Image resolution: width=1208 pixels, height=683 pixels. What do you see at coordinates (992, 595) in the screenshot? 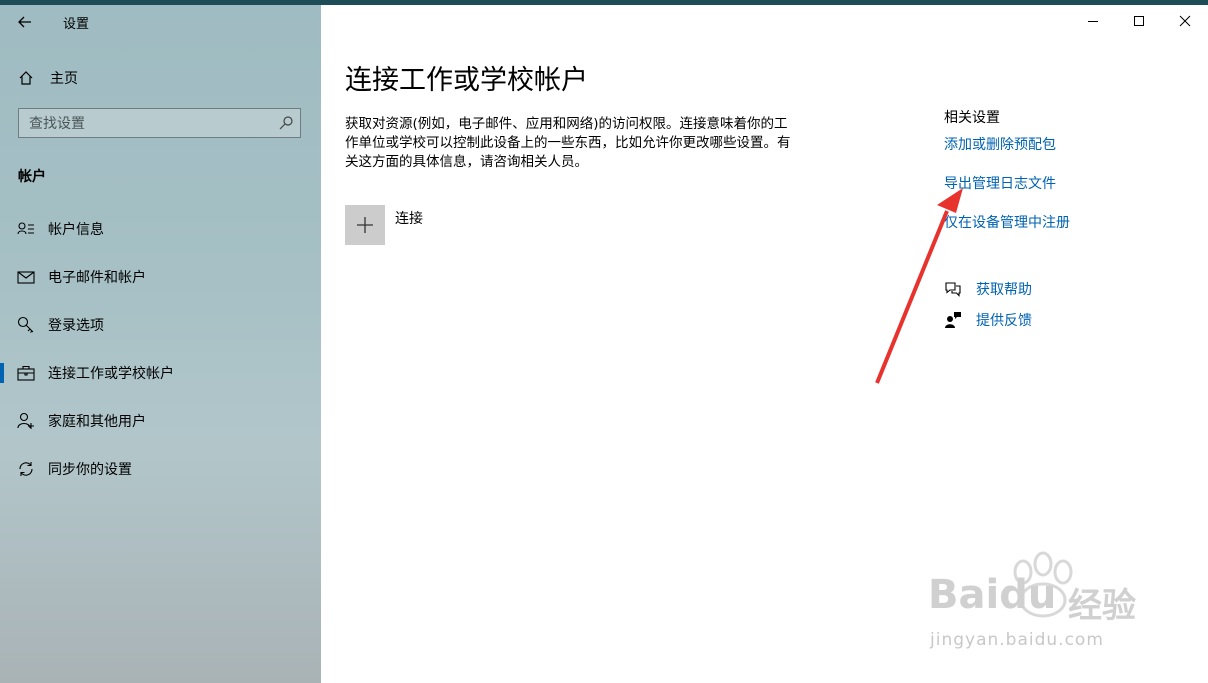
I see `watermark-brand: Baidu` at bounding box center [992, 595].